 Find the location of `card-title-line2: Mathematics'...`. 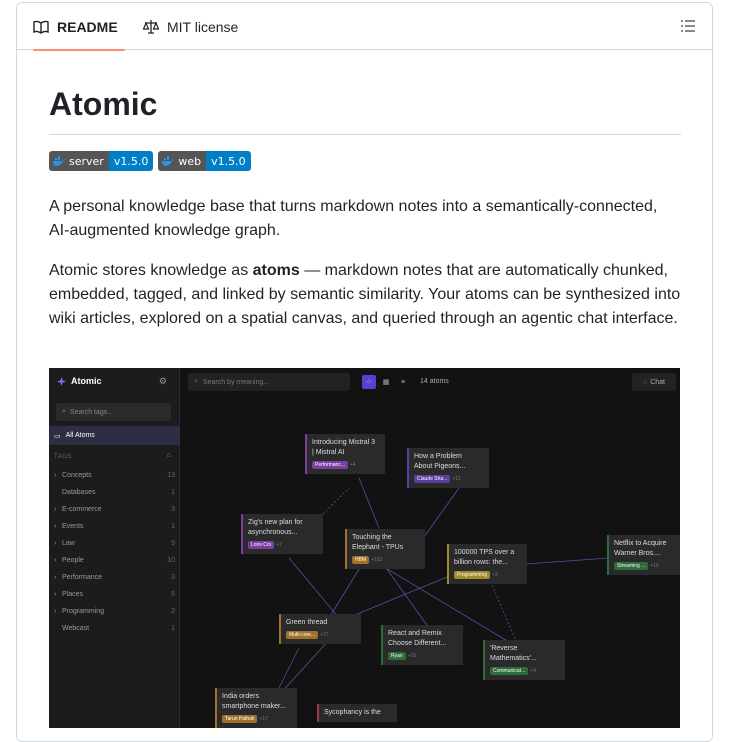

card-title-line2: Mathematics'... is located at coordinates (513, 658).